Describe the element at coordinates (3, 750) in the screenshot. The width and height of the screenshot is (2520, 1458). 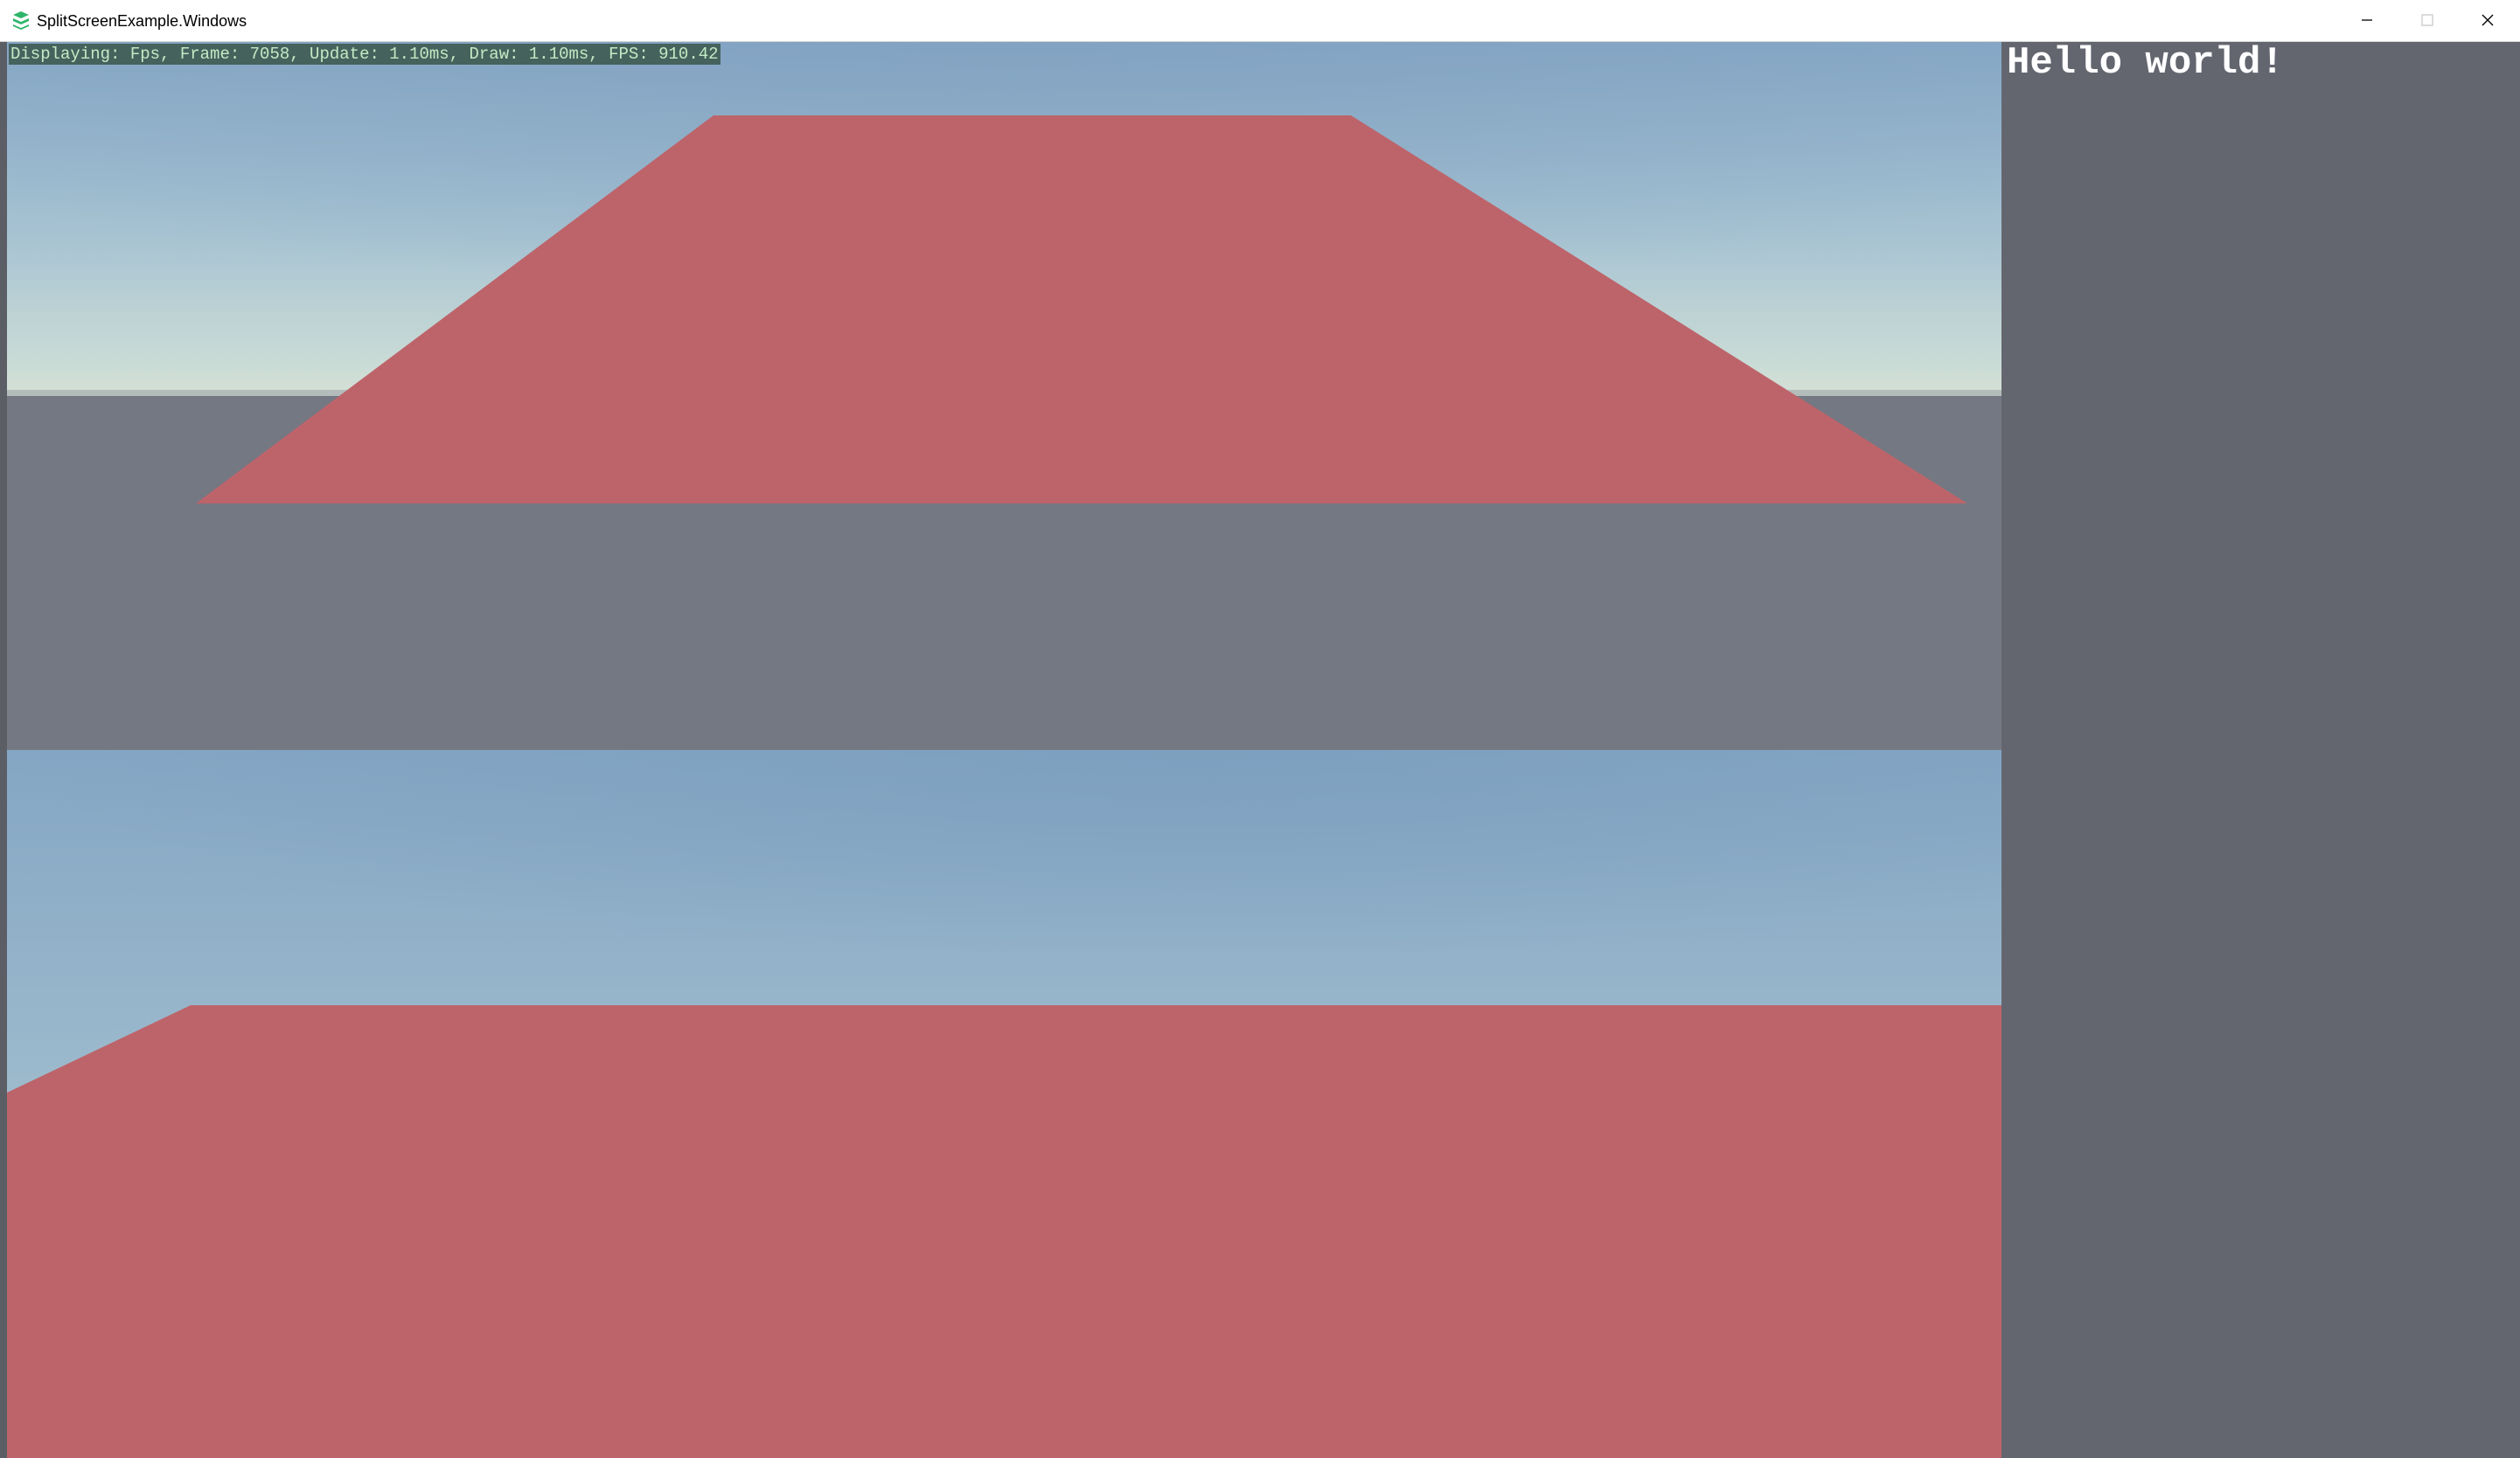
I see `left-border` at that location.